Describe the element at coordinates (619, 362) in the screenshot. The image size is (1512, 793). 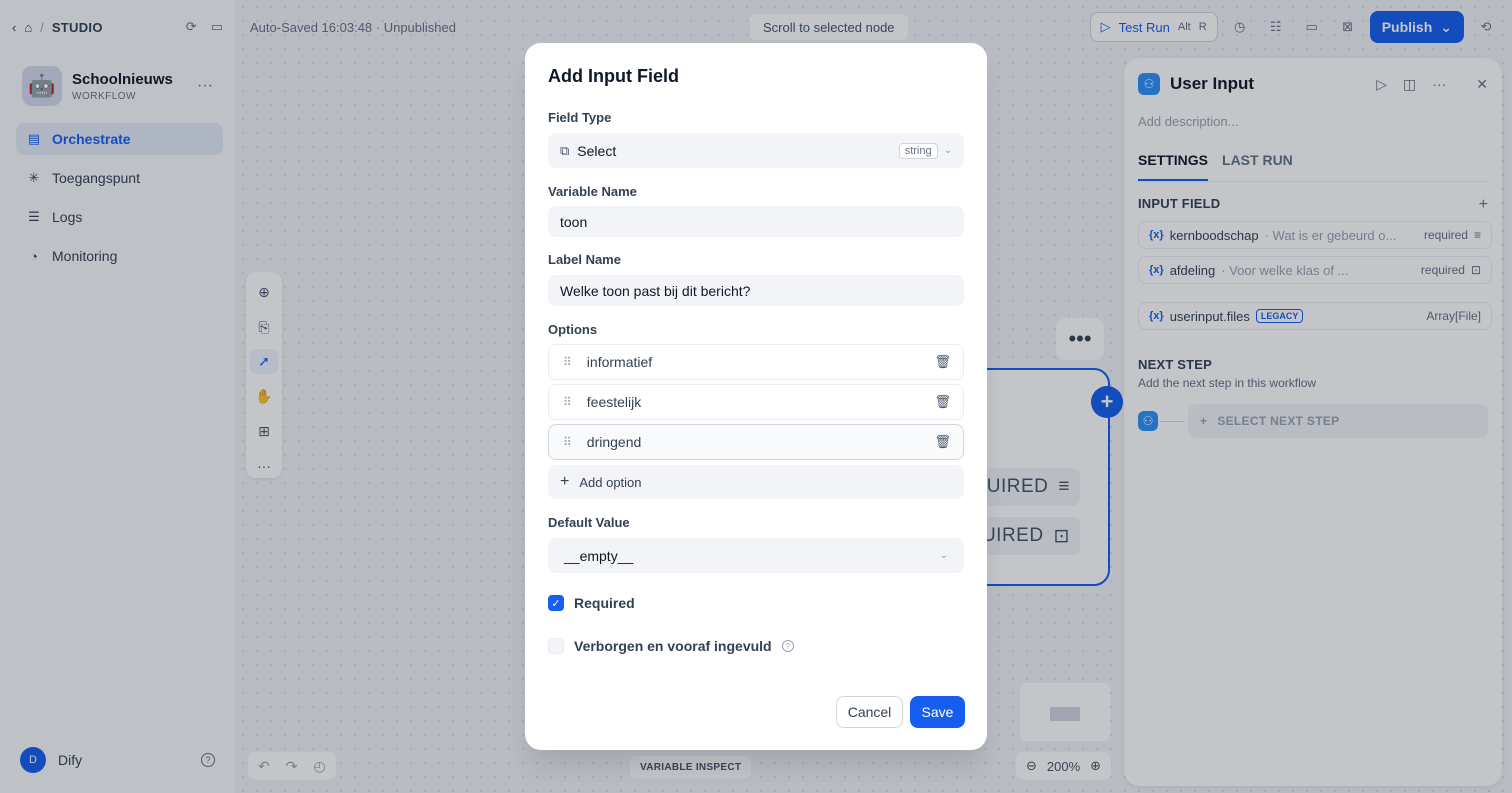
I see `option-value: informatief` at that location.